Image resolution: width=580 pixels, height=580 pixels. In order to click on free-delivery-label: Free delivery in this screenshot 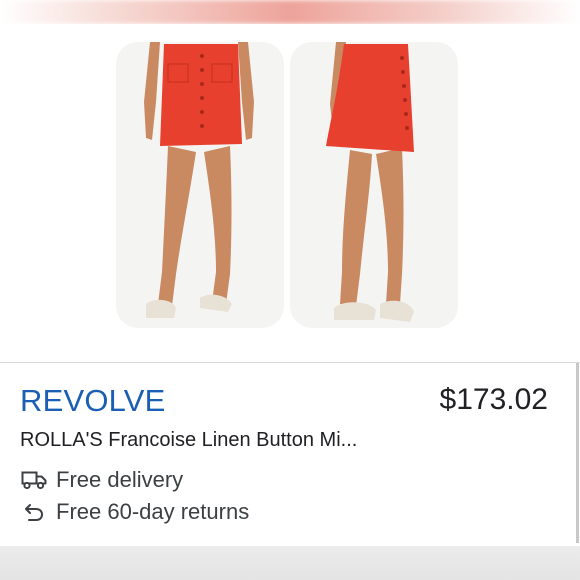, I will do `click(120, 479)`.